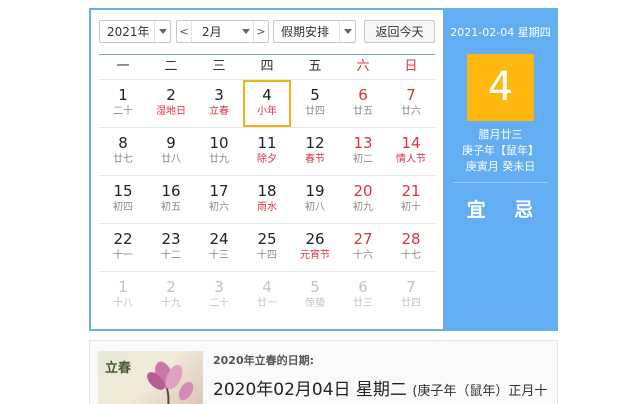 This screenshot has height=404, width=640. Describe the element at coordinates (315, 247) in the screenshot. I see `calendar-day: 26 元宵节` at that location.